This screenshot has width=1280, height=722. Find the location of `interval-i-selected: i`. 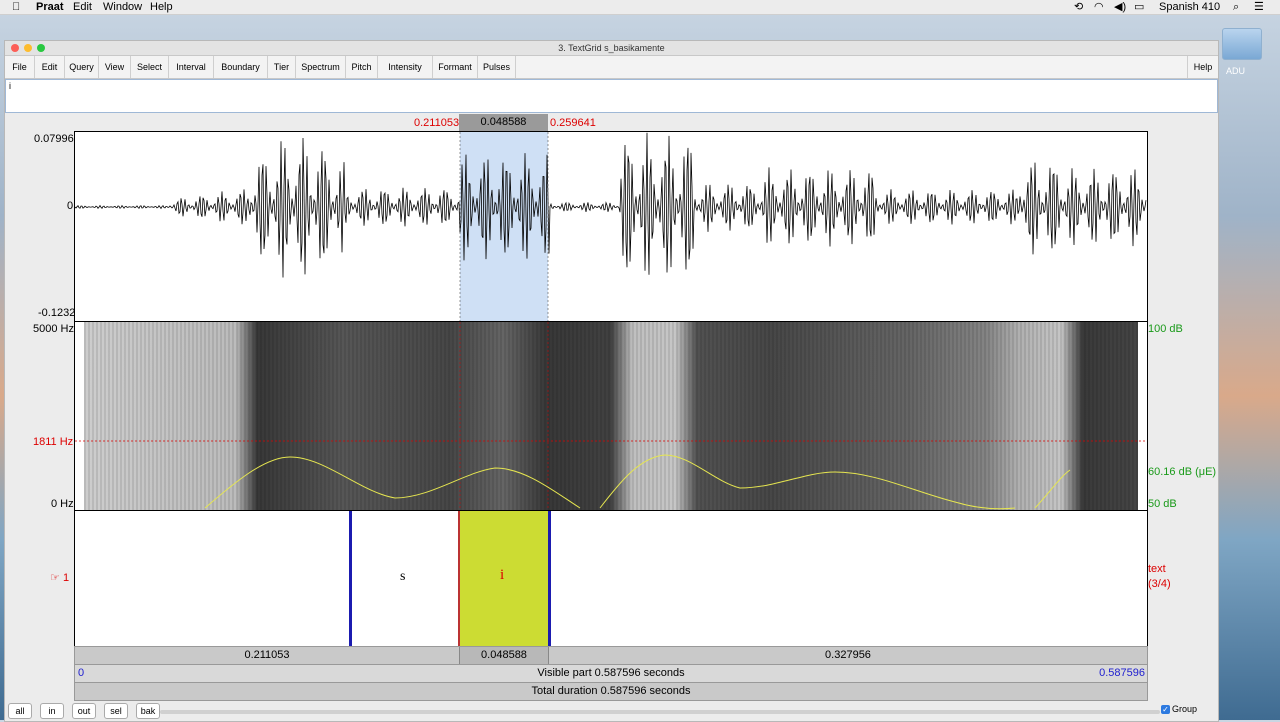

interval-i-selected: i is located at coordinates (504, 578).